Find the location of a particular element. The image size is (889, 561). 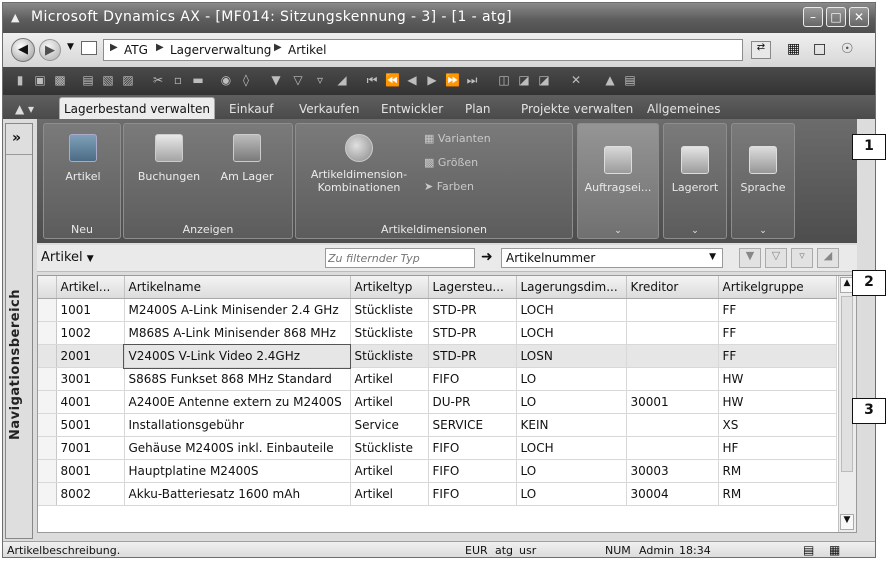

back-button: ◀ is located at coordinates (23, 50).